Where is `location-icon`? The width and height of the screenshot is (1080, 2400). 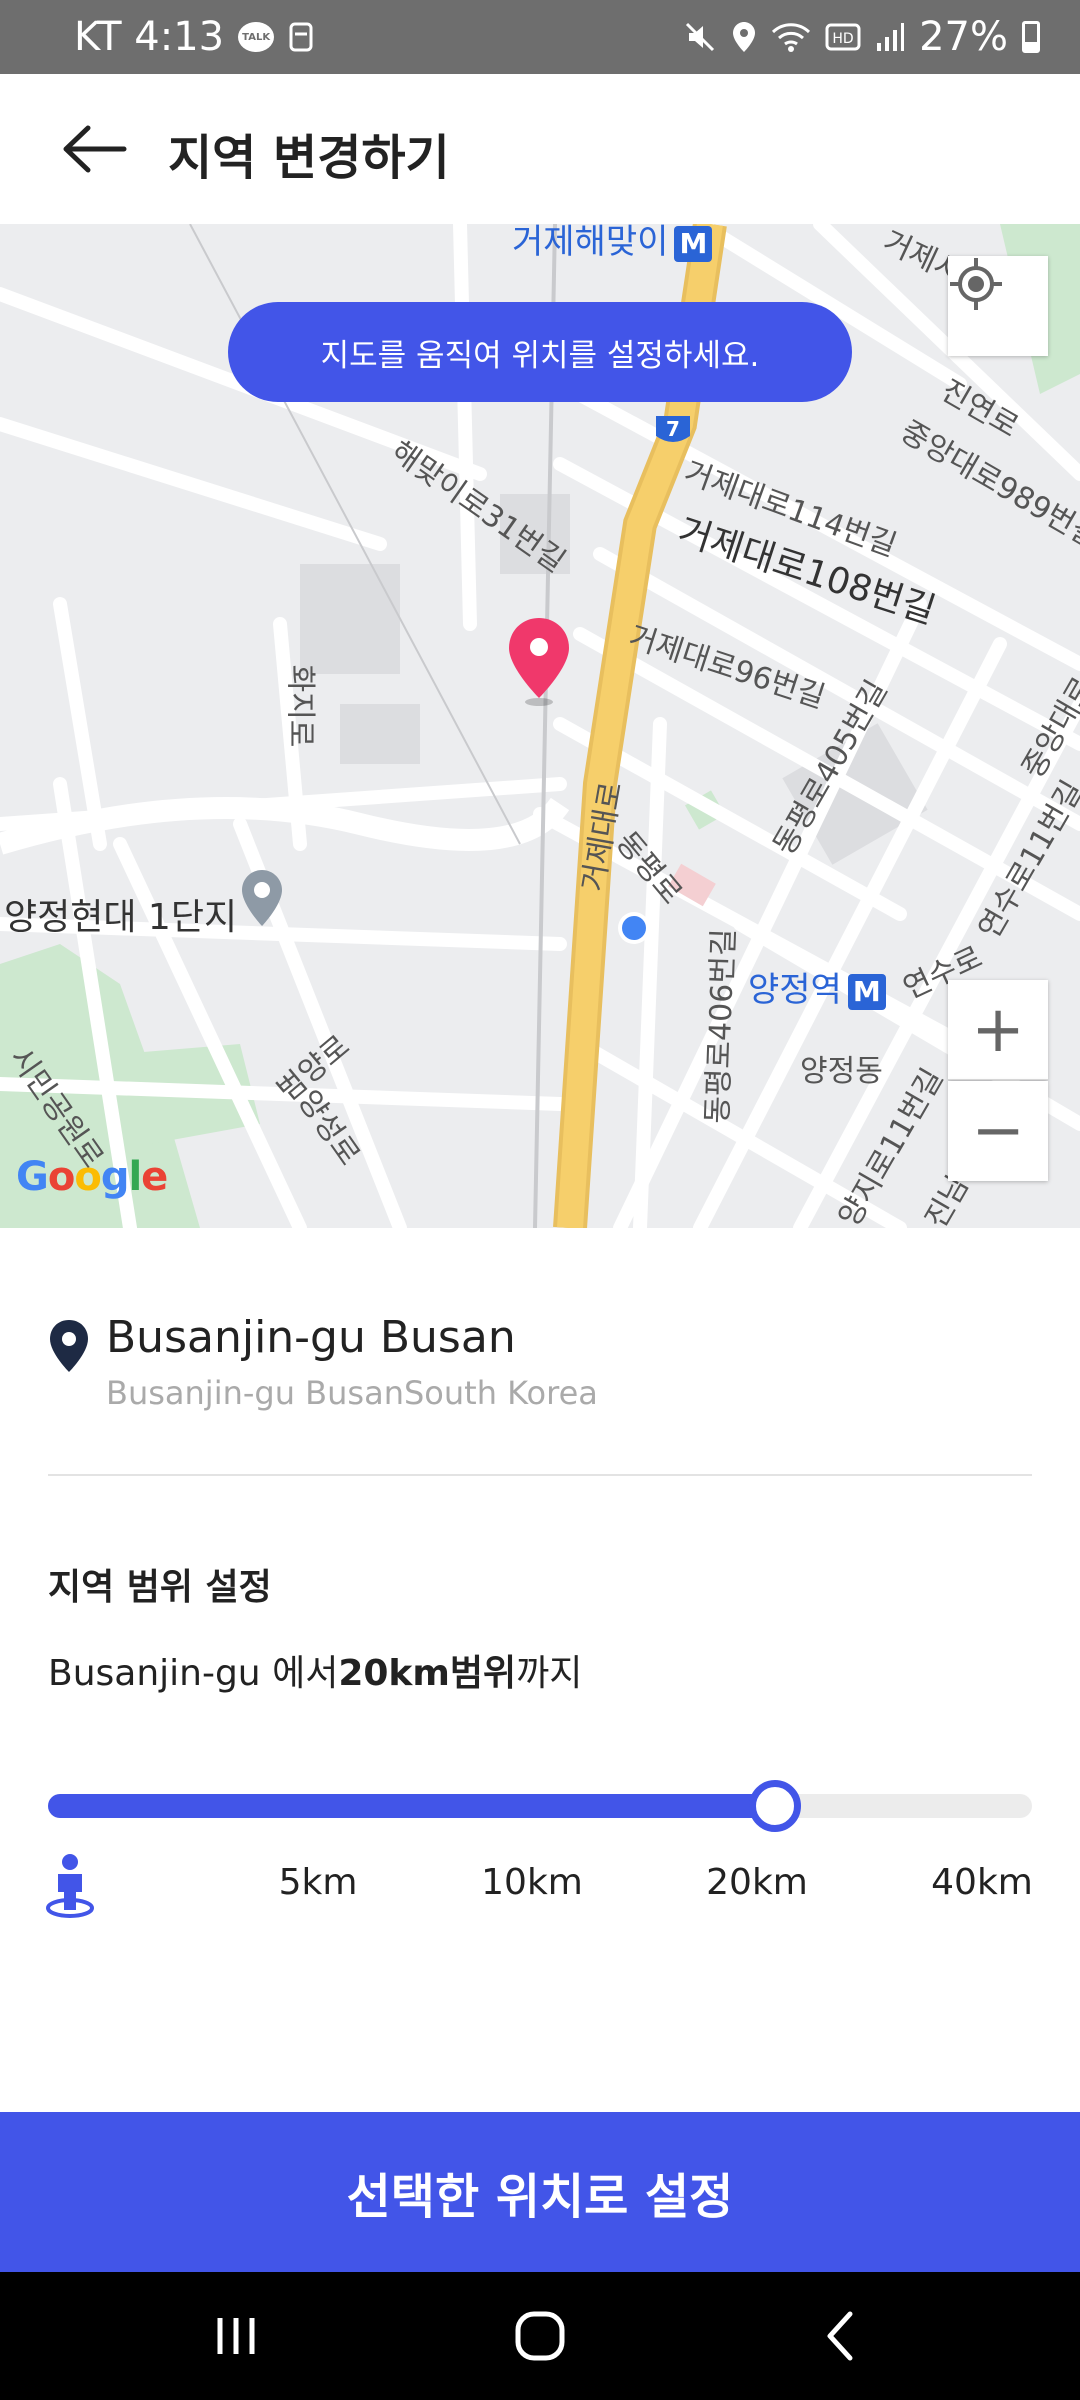
location-icon is located at coordinates (744, 37).